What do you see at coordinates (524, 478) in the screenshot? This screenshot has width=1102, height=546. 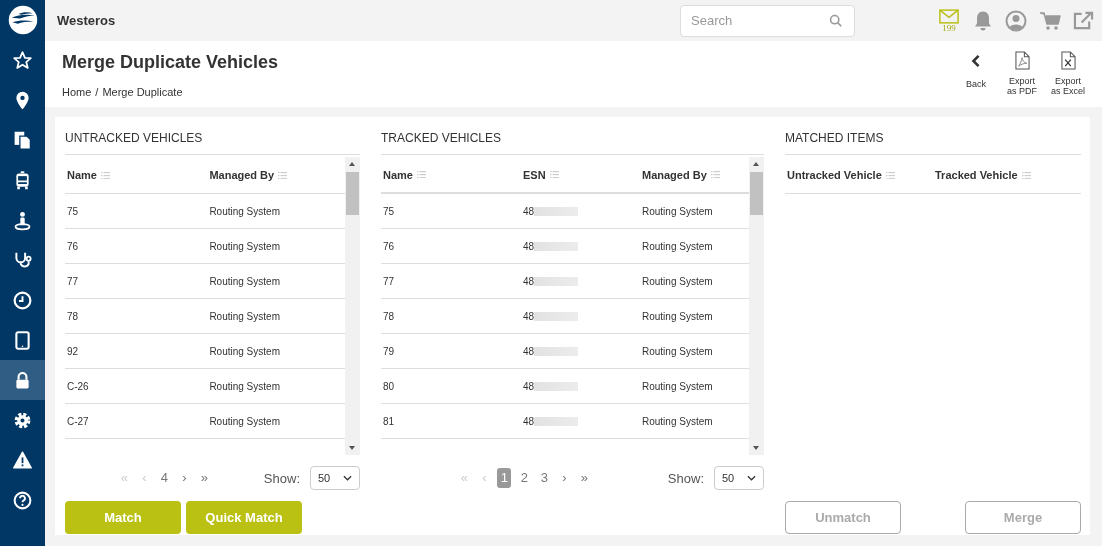 I see `page-link: 2` at bounding box center [524, 478].